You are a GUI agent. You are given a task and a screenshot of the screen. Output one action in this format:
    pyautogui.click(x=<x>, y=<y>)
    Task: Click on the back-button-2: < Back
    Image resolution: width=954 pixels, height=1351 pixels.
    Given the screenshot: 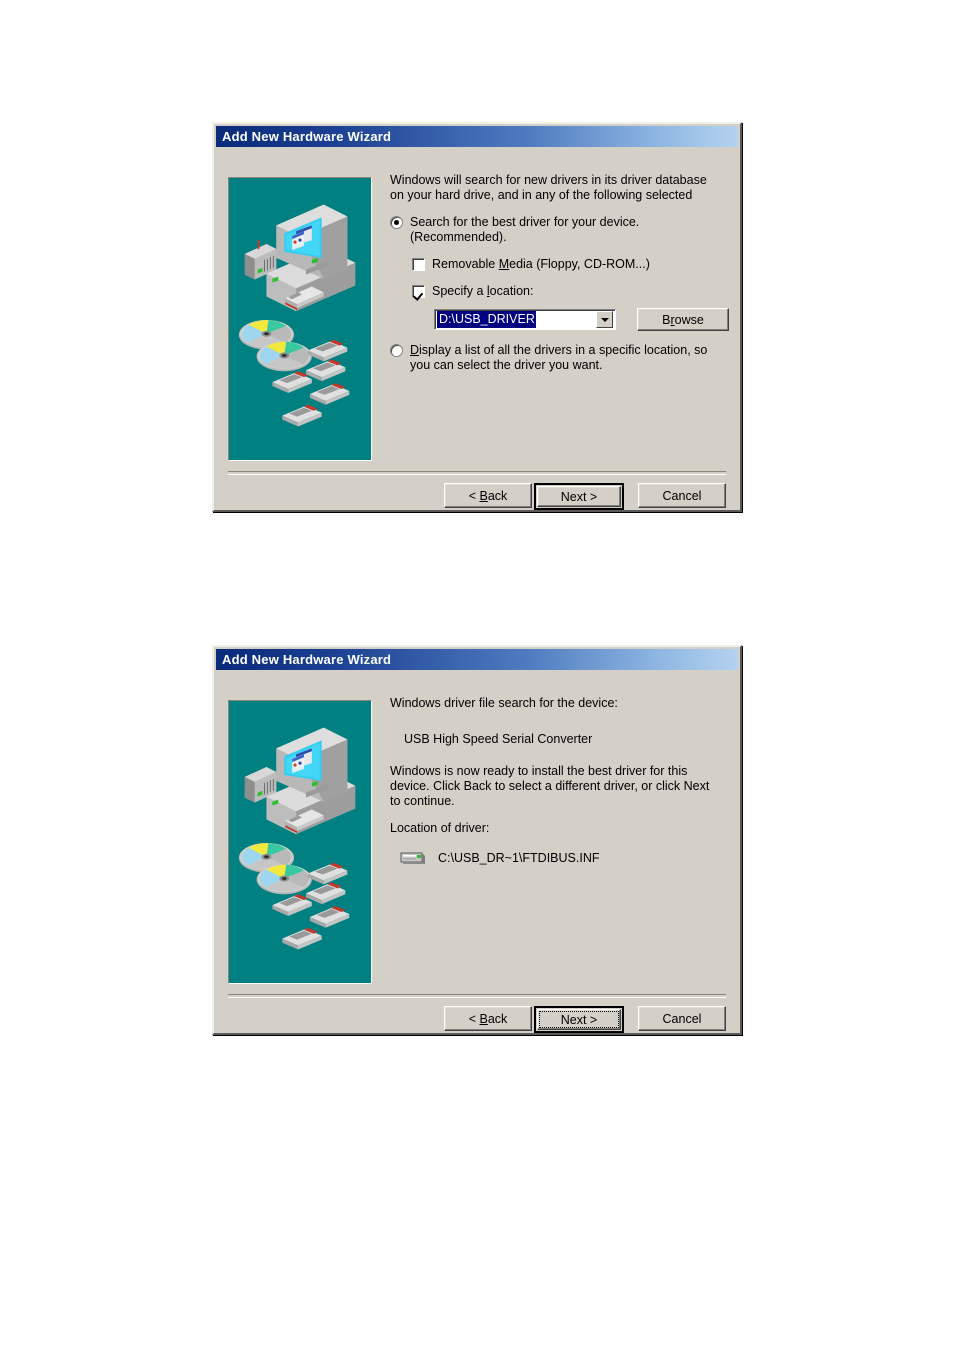 What is the action you would take?
    pyautogui.click(x=488, y=1018)
    